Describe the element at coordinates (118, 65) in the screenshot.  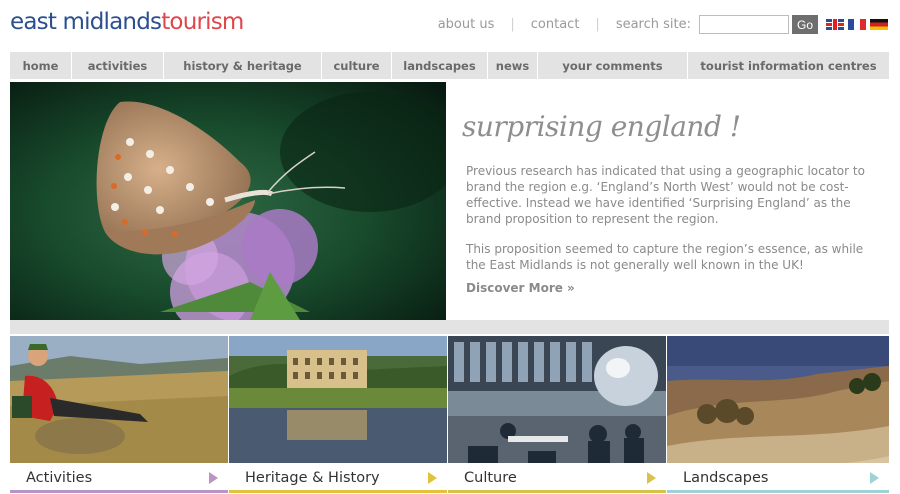
I see `nav-item-activities: activities` at that location.